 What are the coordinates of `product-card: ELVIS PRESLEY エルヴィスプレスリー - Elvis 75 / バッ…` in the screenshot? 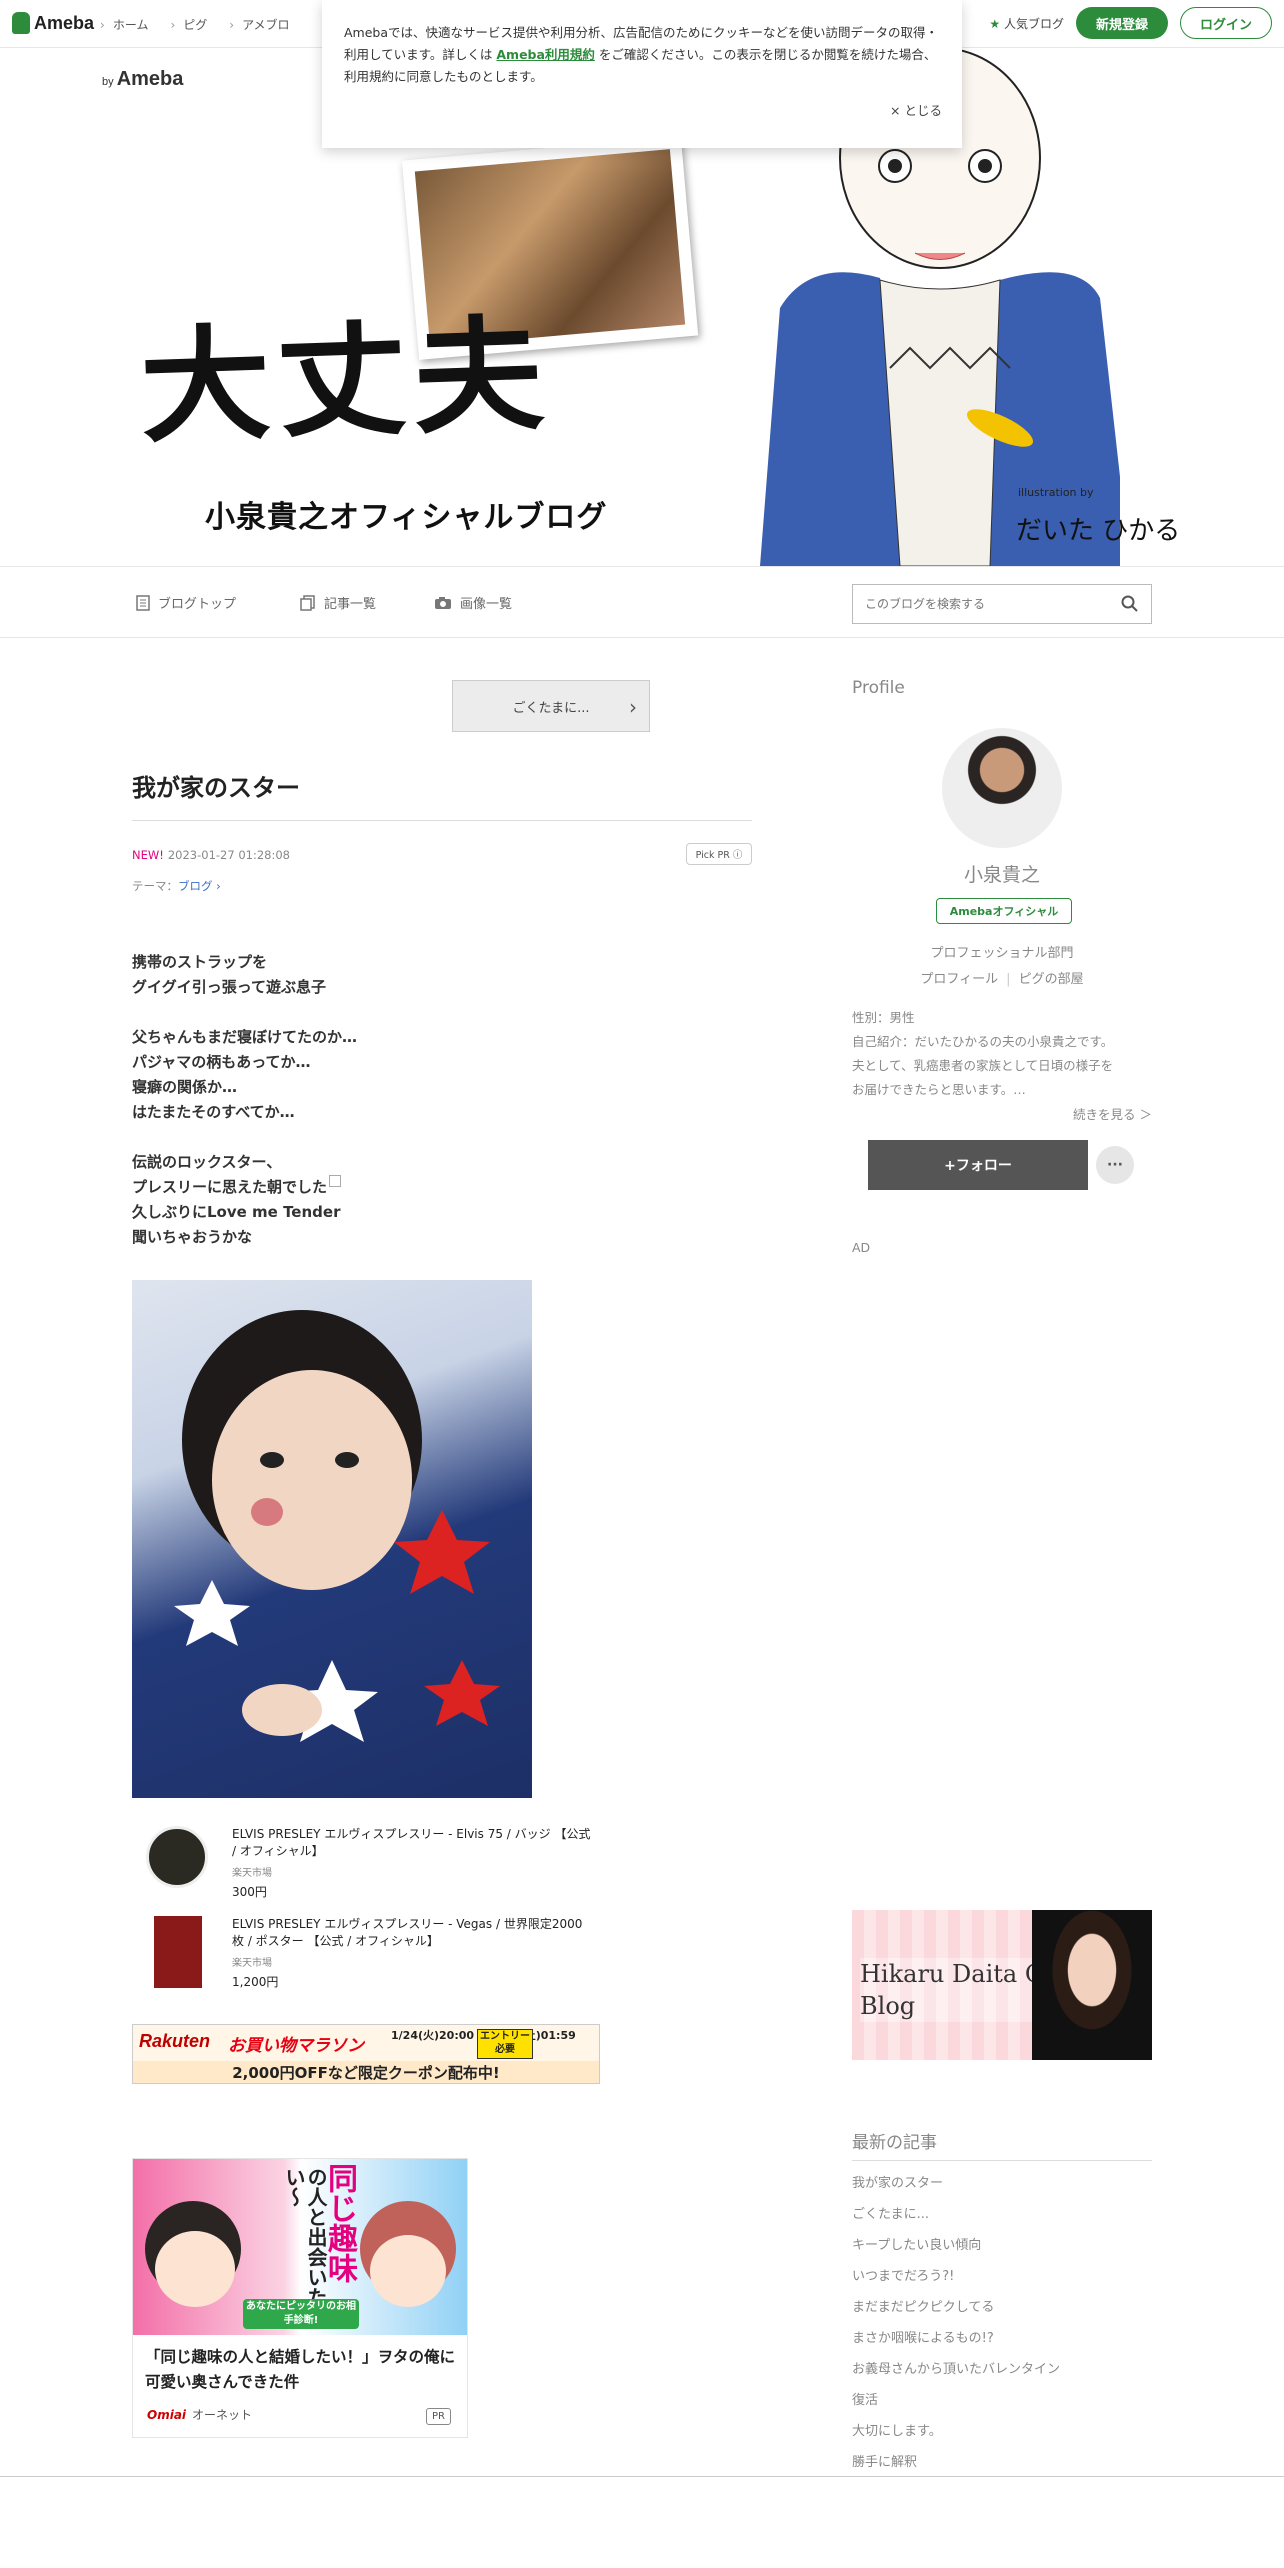 It's located at (369, 1863).